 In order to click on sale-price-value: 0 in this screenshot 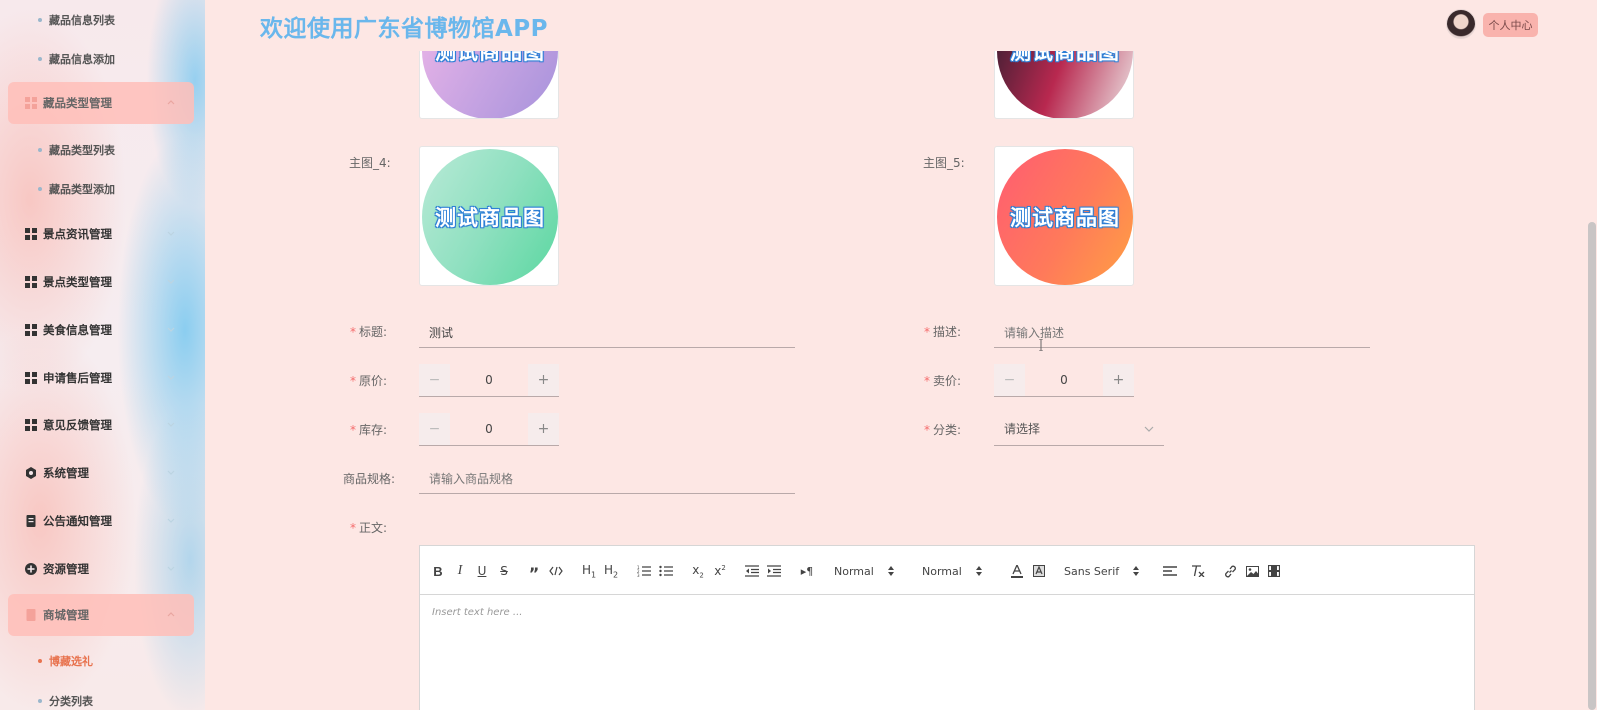, I will do `click(1064, 380)`.